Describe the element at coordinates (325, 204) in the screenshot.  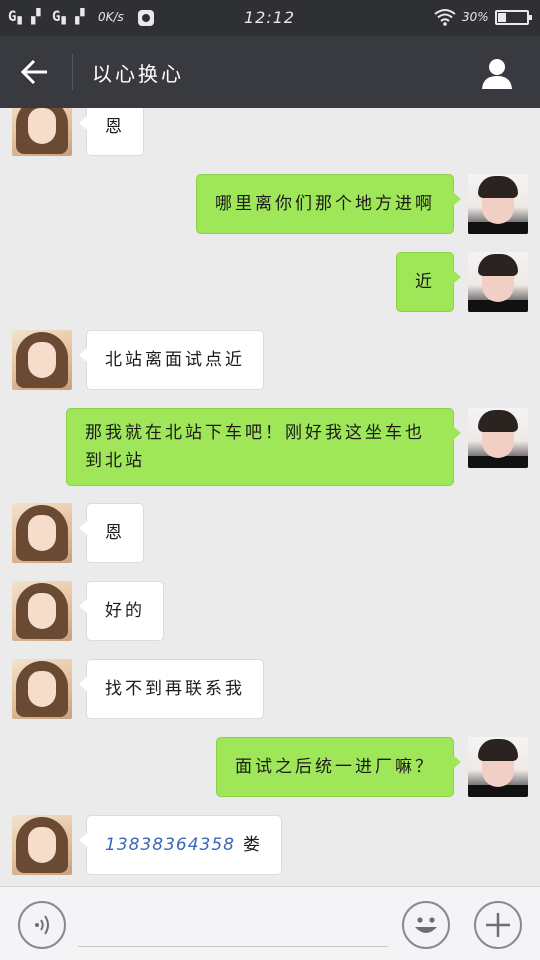
I see `message-text: 哪里离你们那个地方进啊` at that location.